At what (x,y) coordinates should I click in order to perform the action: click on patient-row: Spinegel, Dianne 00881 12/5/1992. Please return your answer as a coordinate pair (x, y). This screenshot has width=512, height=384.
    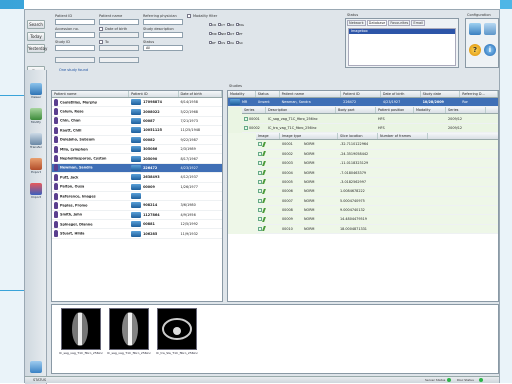
    Looking at the image, I should click on (137, 225).